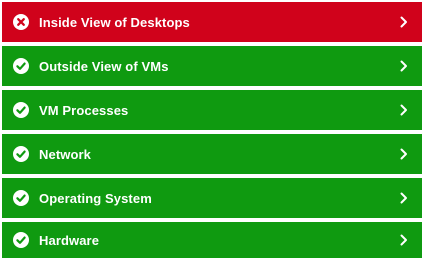 The height and width of the screenshot is (258, 424). I want to click on check-row-hardware: Hardware, so click(212, 240).